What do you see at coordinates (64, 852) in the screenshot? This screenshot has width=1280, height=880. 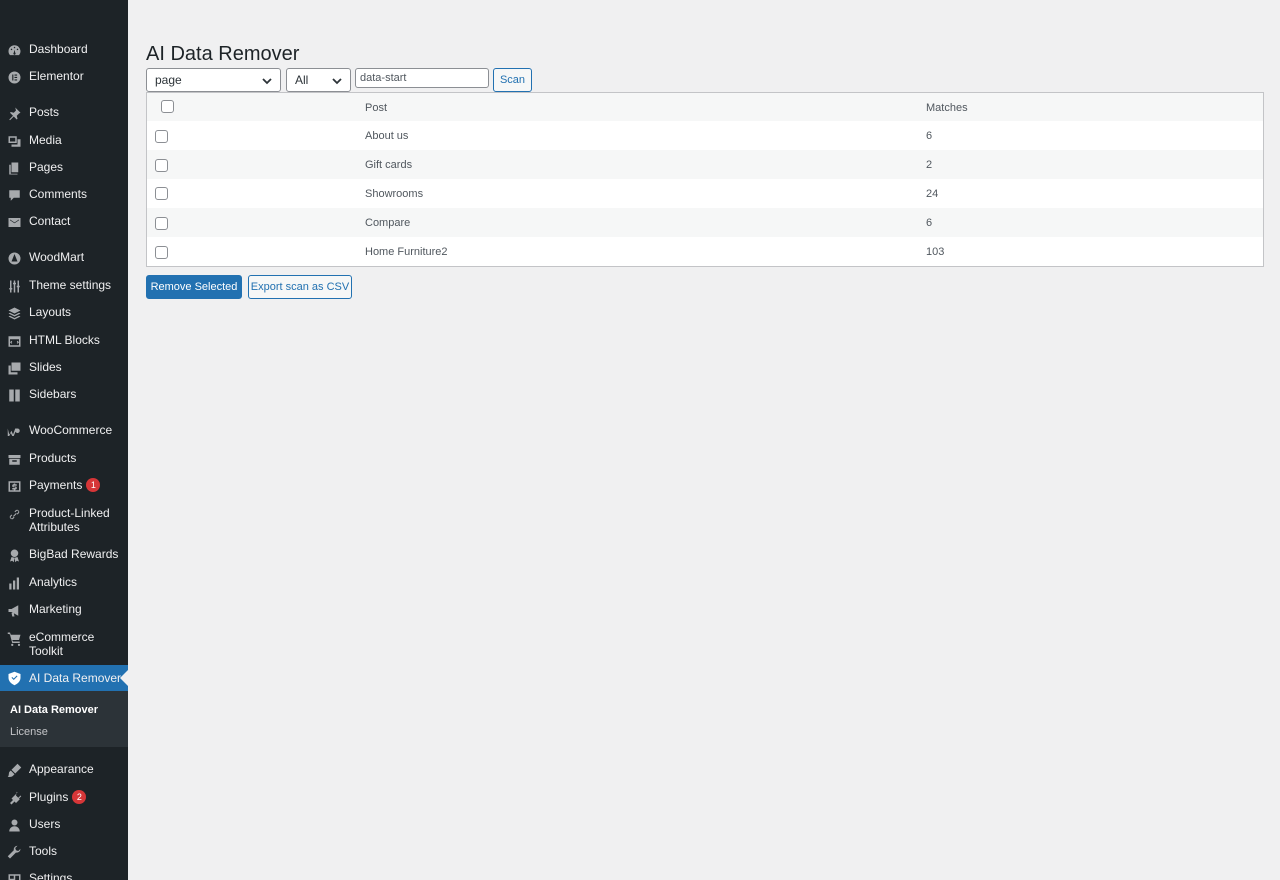 I see `sidebar-item-tools: Tools` at bounding box center [64, 852].